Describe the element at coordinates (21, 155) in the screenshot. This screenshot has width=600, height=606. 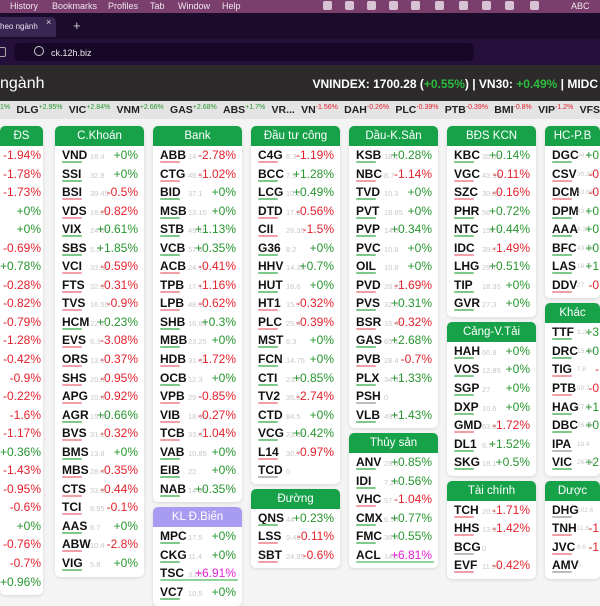
I see `stock-row: -1.94%` at that location.